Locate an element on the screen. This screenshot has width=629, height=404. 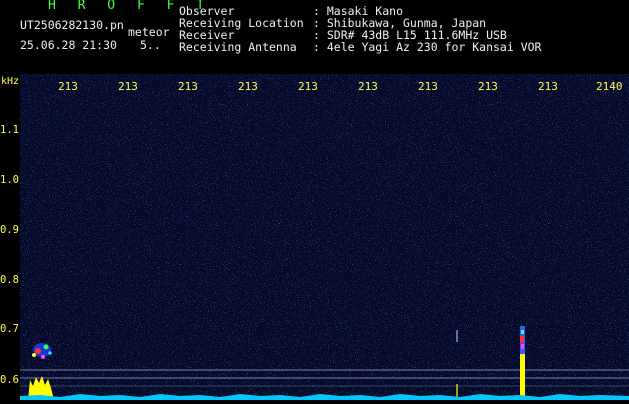
file-name: UT2506282130.pn is located at coordinates (72, 25).